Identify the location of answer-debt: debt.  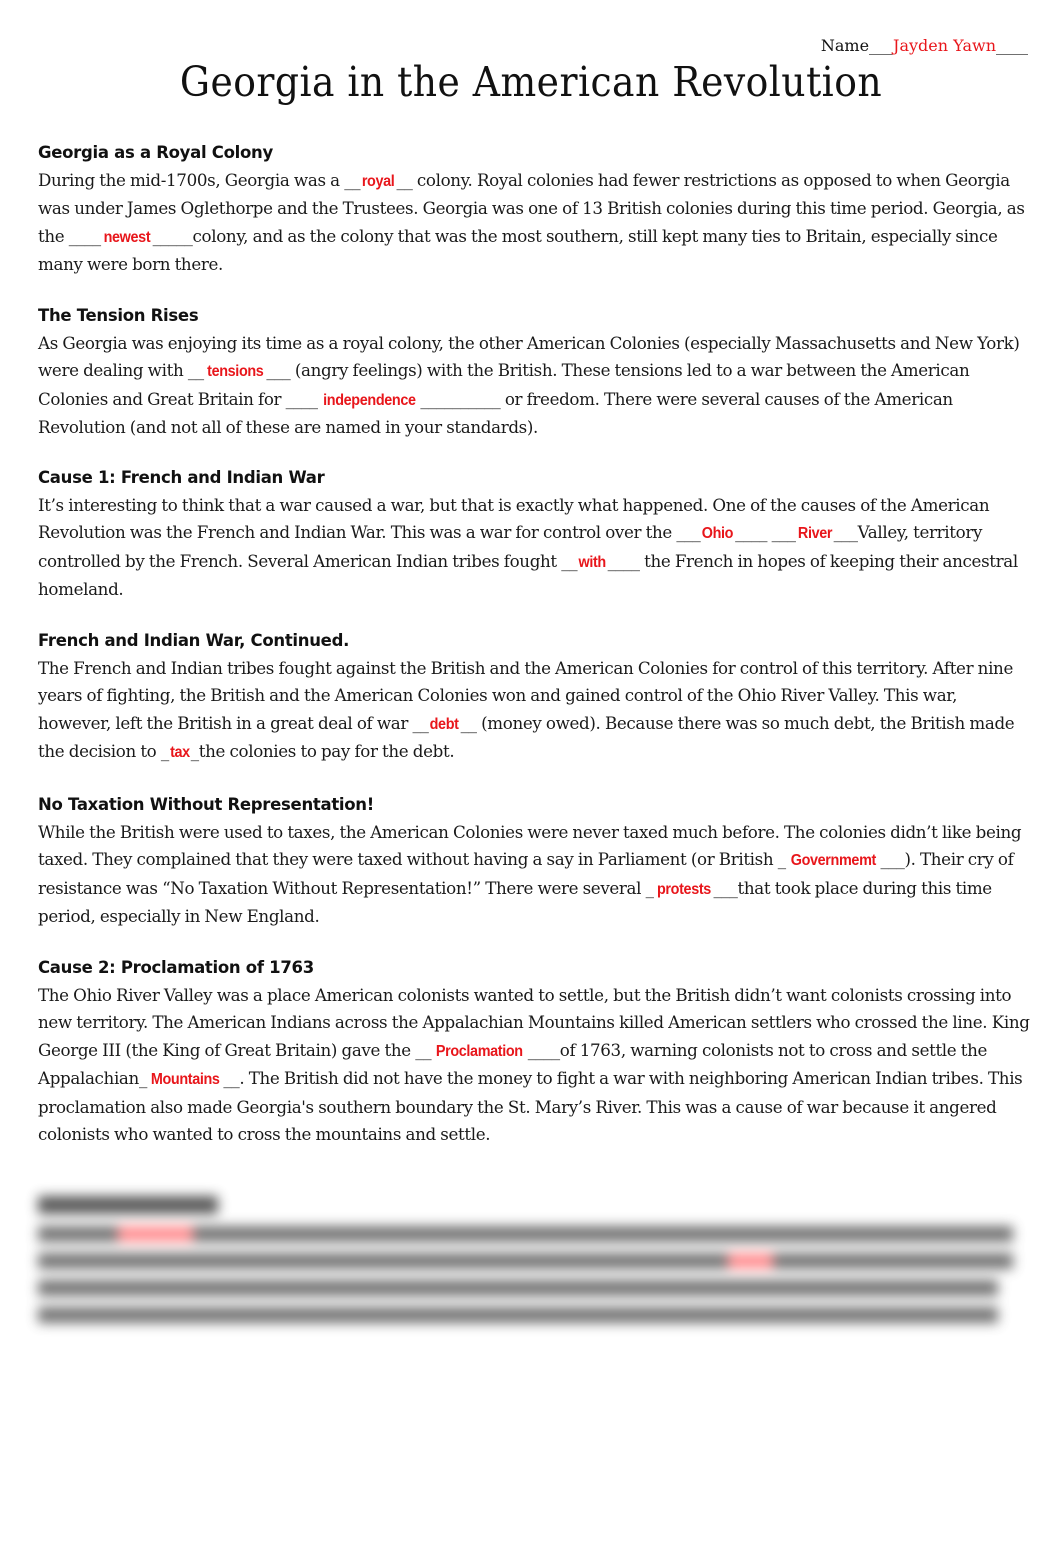
(445, 724).